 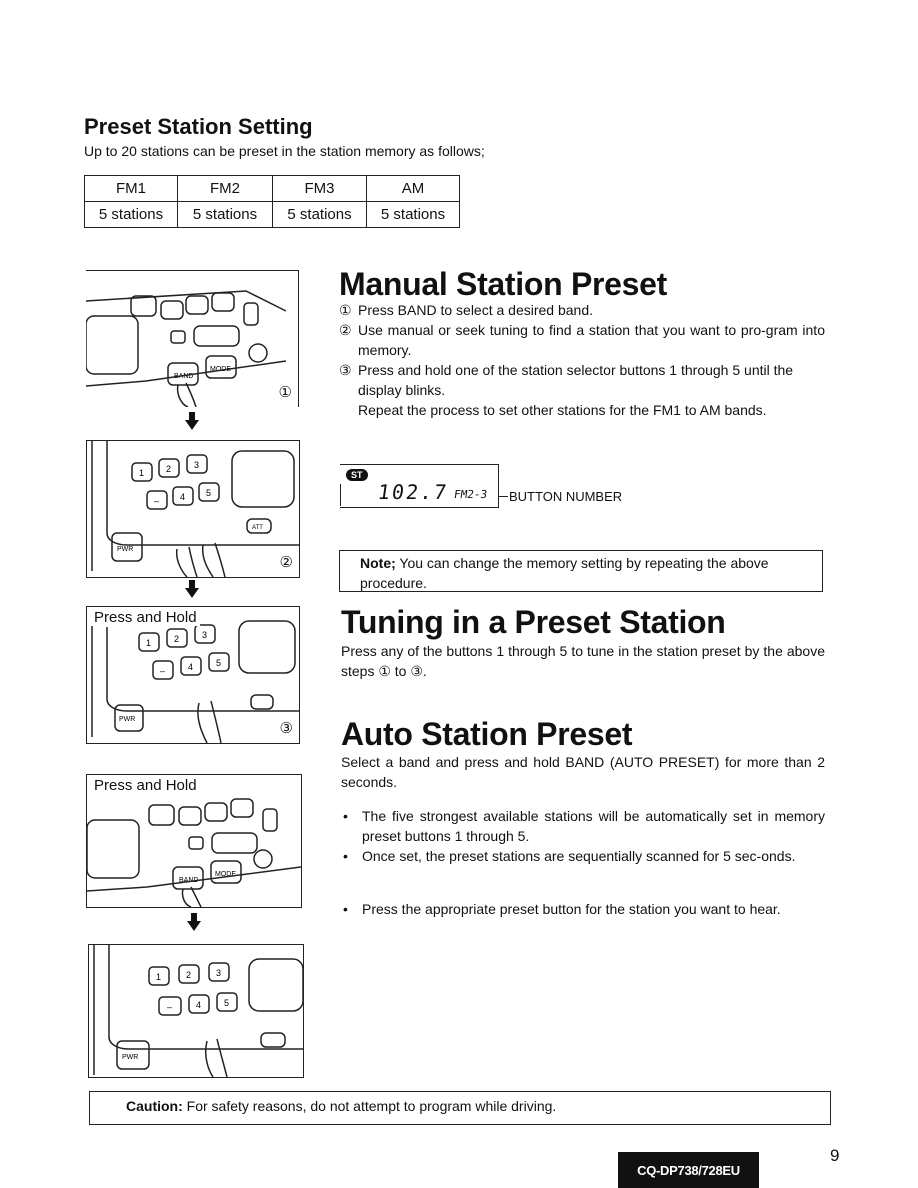 I want to click on step-number: ②, so click(x=345, y=330).